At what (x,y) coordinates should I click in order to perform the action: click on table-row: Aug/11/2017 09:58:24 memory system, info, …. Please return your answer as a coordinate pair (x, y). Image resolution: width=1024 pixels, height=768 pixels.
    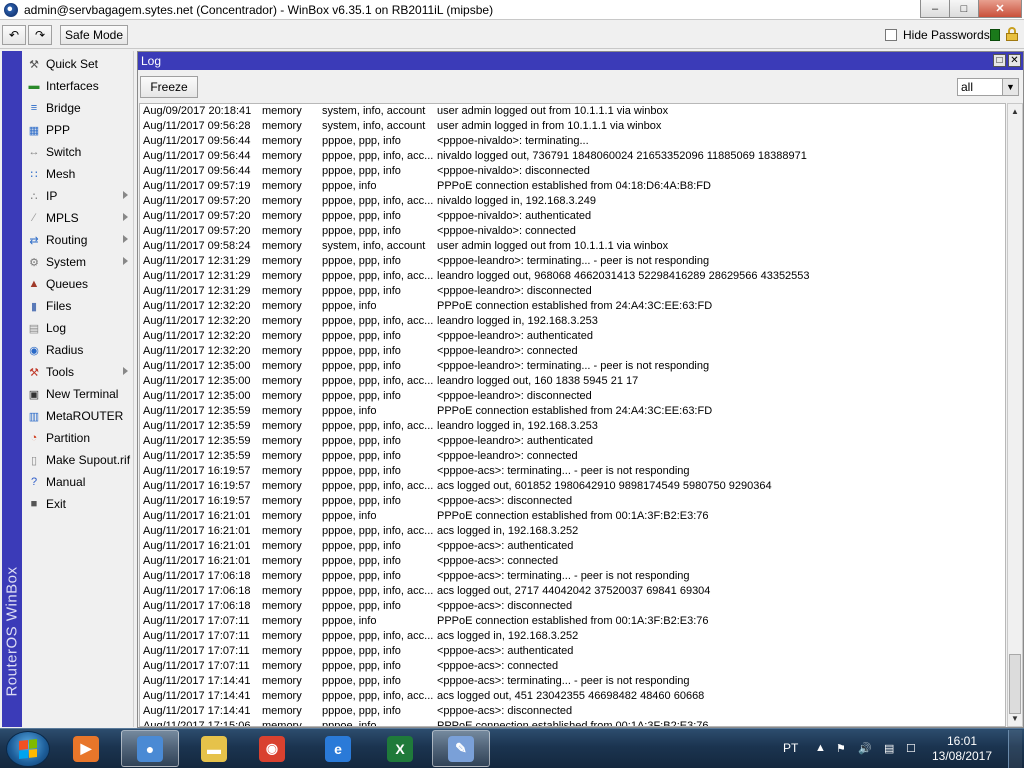
    Looking at the image, I should click on (572, 246).